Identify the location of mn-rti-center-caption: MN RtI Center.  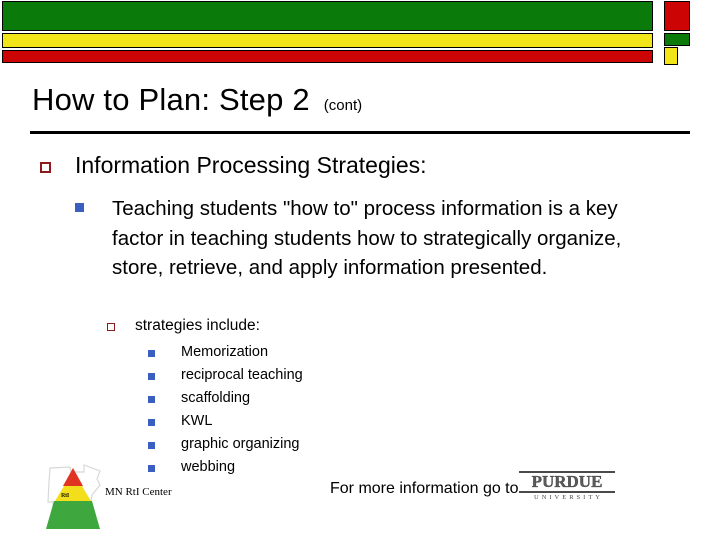
(138, 492).